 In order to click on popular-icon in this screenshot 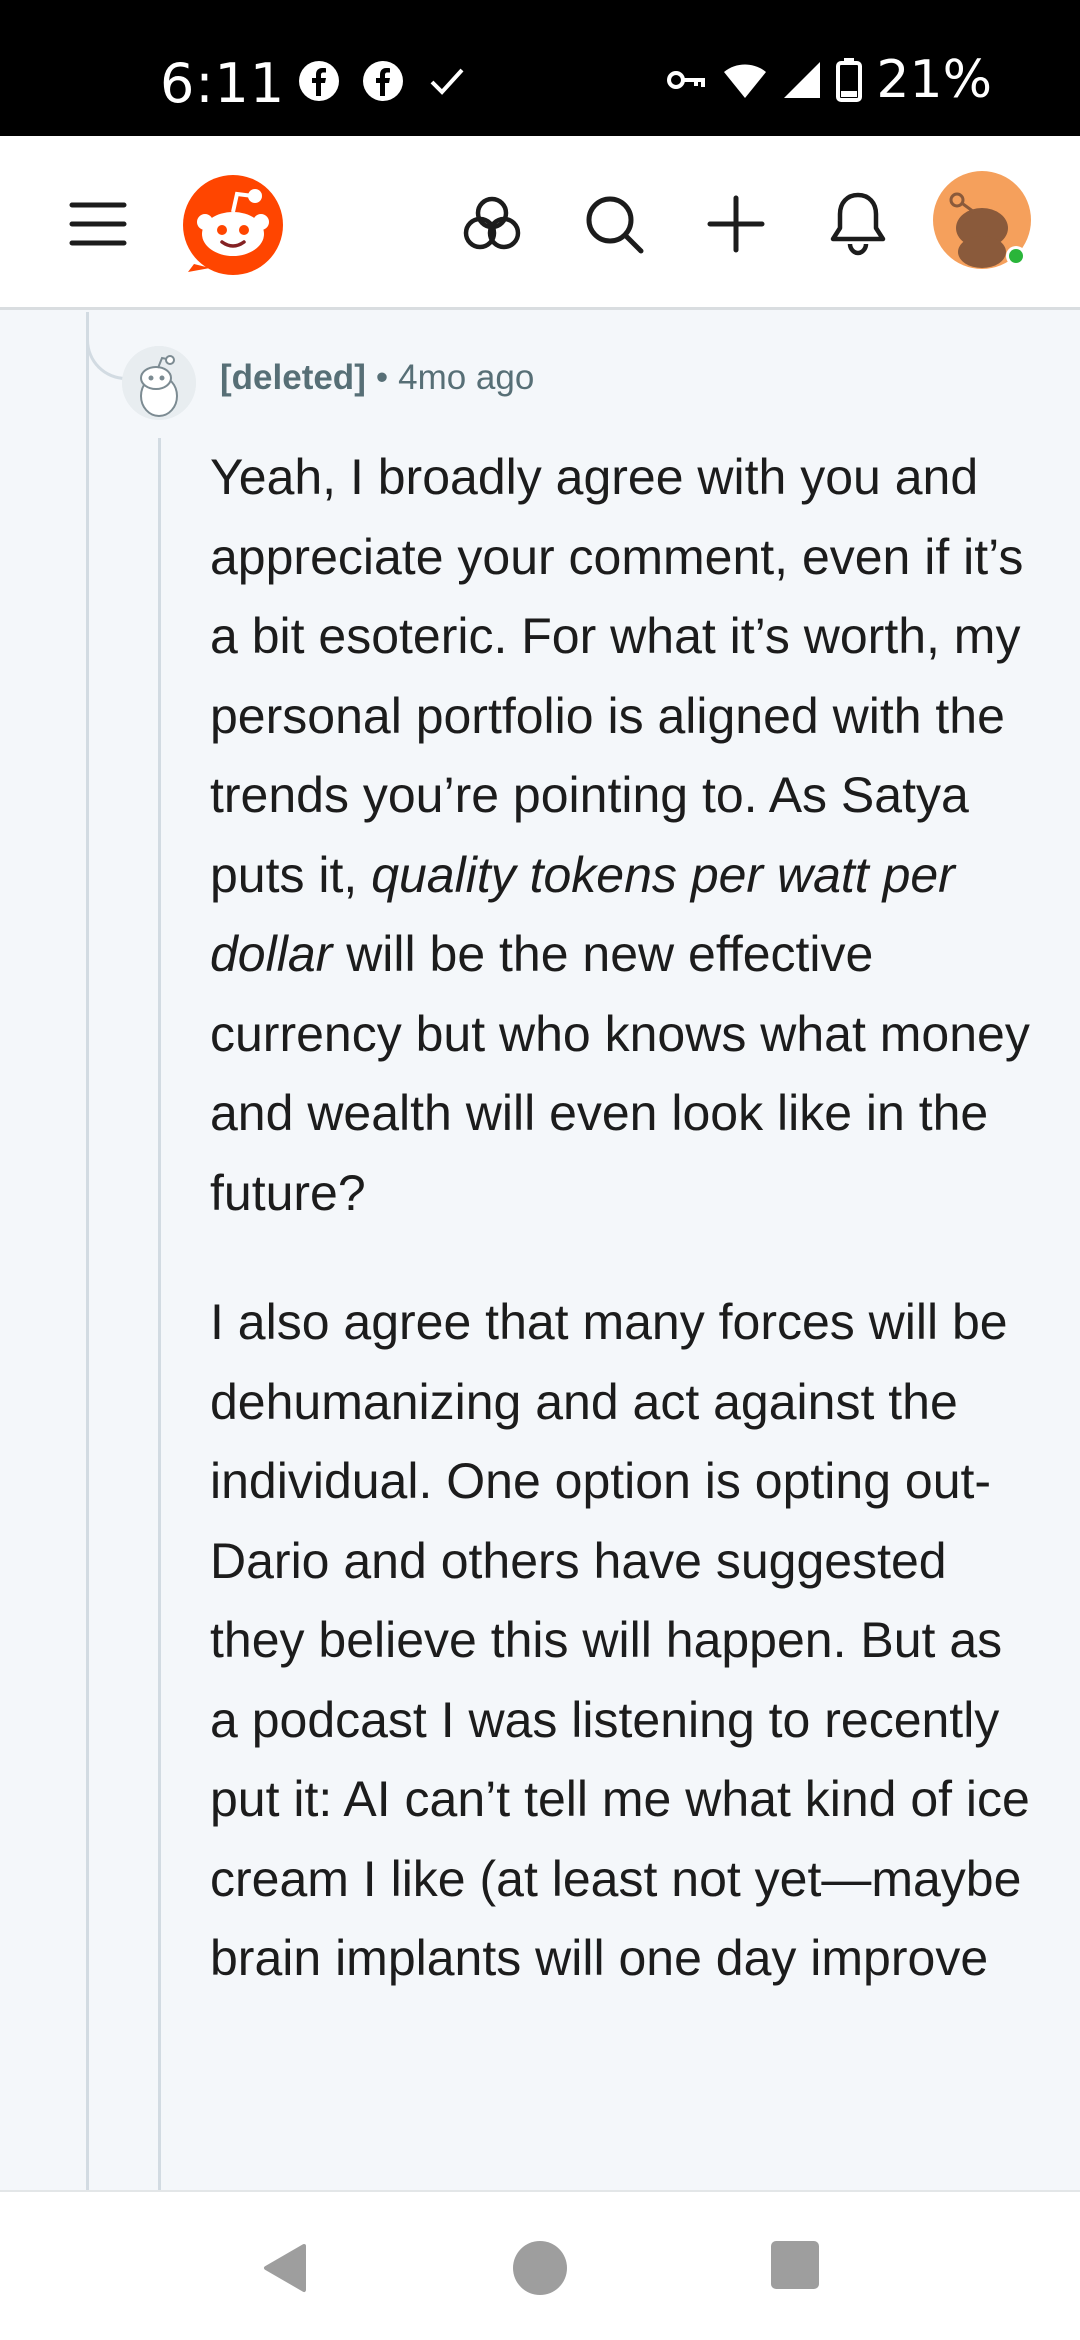, I will do `click(492, 223)`.